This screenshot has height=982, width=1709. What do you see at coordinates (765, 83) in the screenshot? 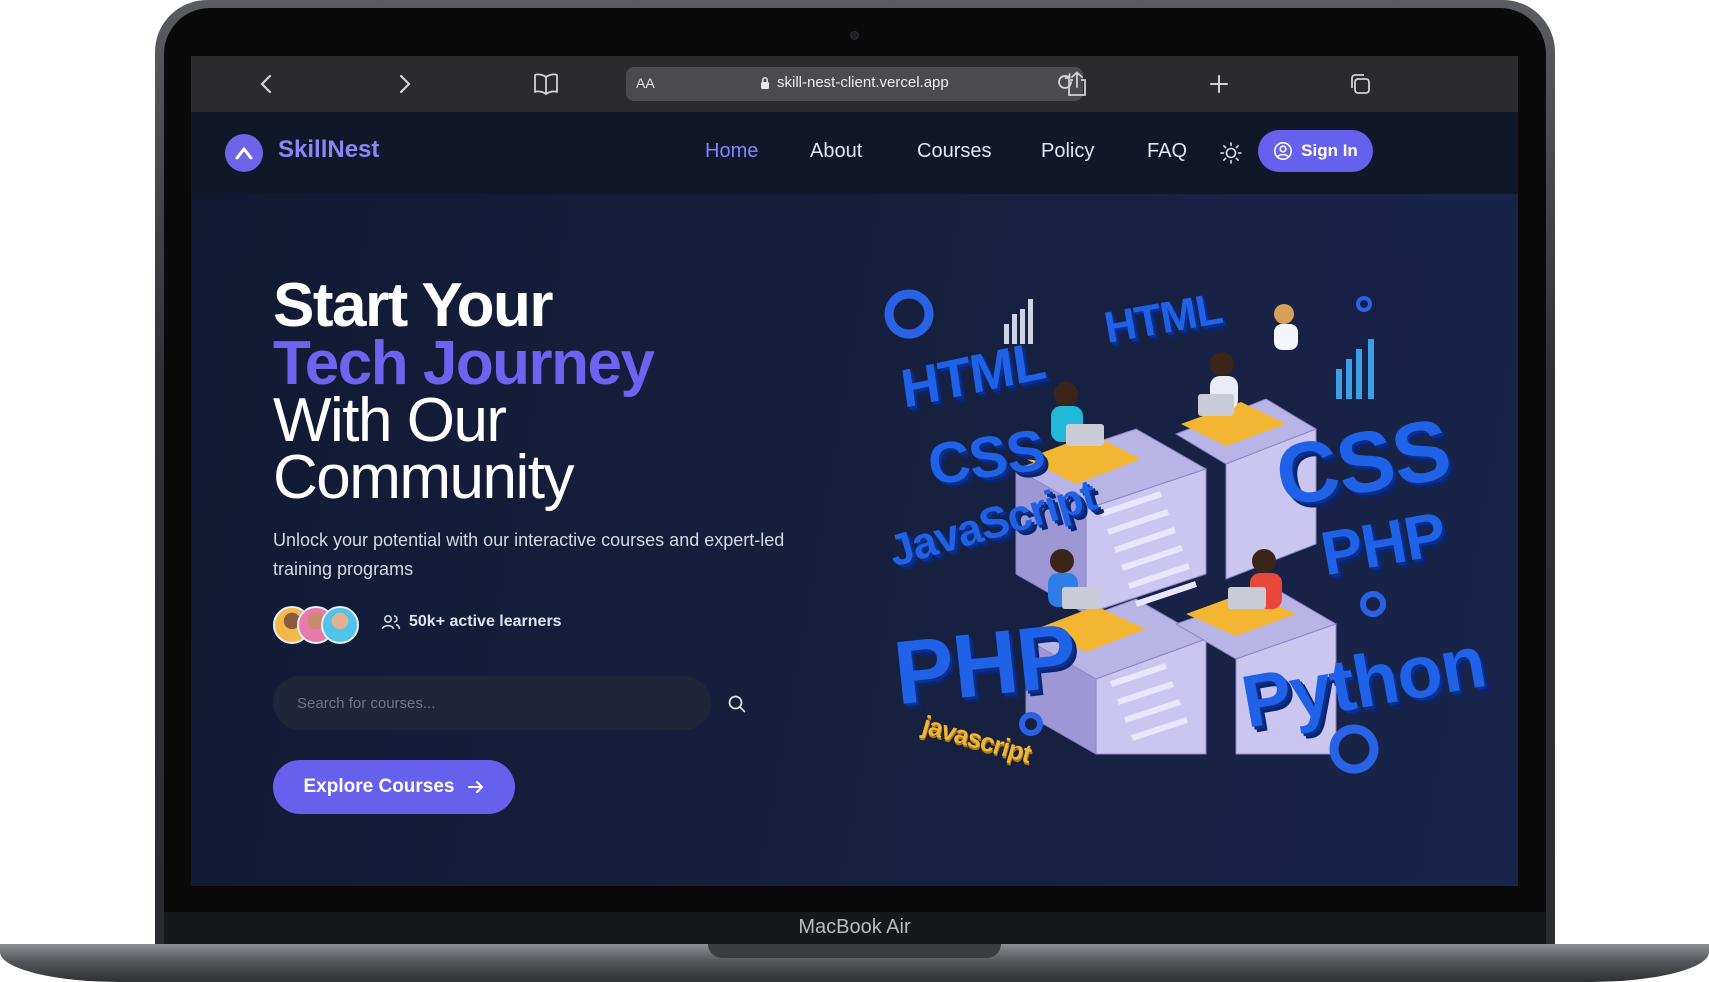
I see `lock-icon` at bounding box center [765, 83].